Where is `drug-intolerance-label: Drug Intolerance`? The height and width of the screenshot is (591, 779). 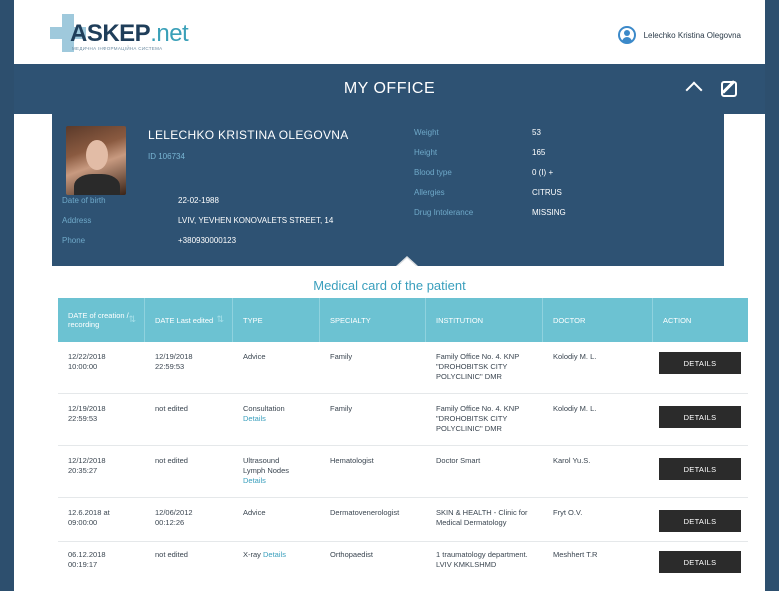
drug-intolerance-label: Drug Intolerance is located at coordinates (444, 212).